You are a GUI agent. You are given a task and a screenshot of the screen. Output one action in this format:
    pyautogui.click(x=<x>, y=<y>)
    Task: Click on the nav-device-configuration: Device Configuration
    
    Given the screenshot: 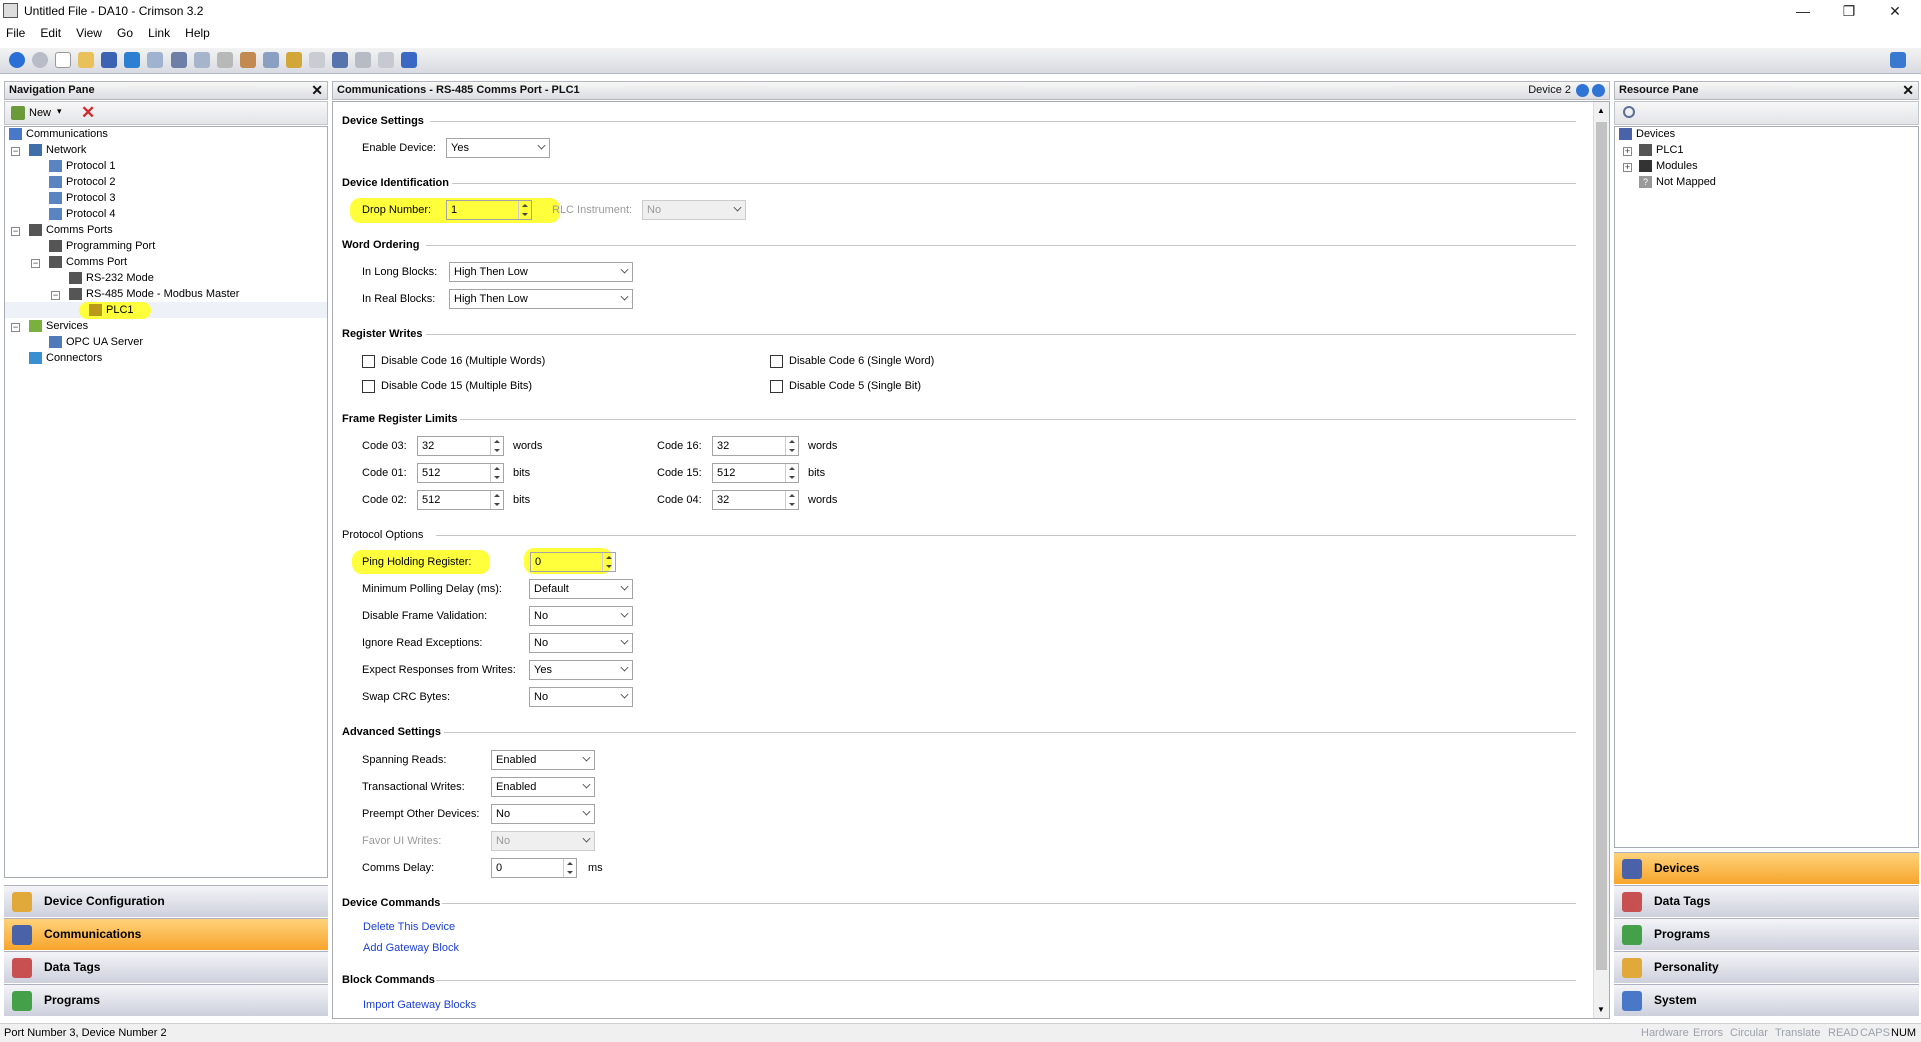 What is the action you would take?
    pyautogui.click(x=166, y=901)
    